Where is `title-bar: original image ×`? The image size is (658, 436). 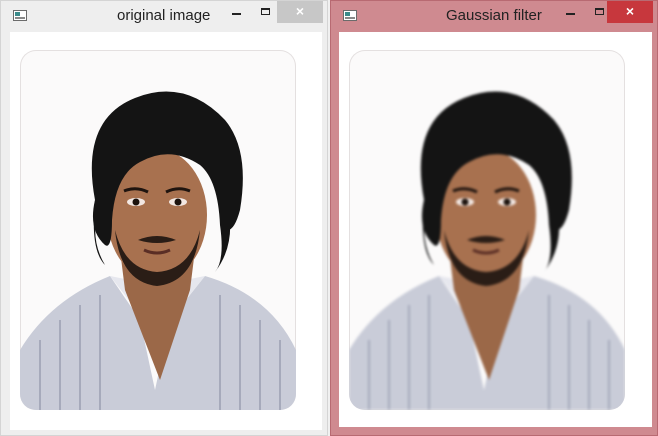
title-bar: original image × is located at coordinates (164, 16).